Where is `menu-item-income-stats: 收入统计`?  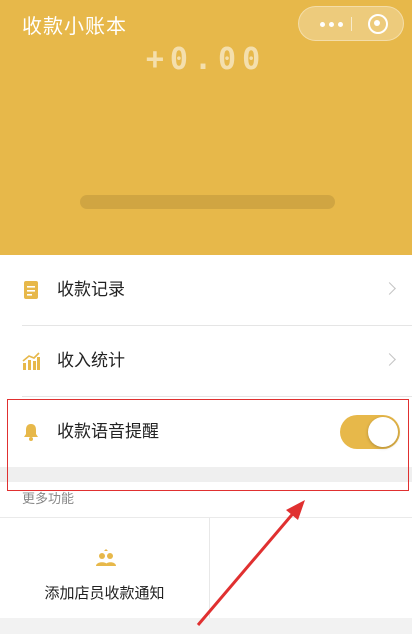 menu-item-income-stats: 收入统计 is located at coordinates (206, 361).